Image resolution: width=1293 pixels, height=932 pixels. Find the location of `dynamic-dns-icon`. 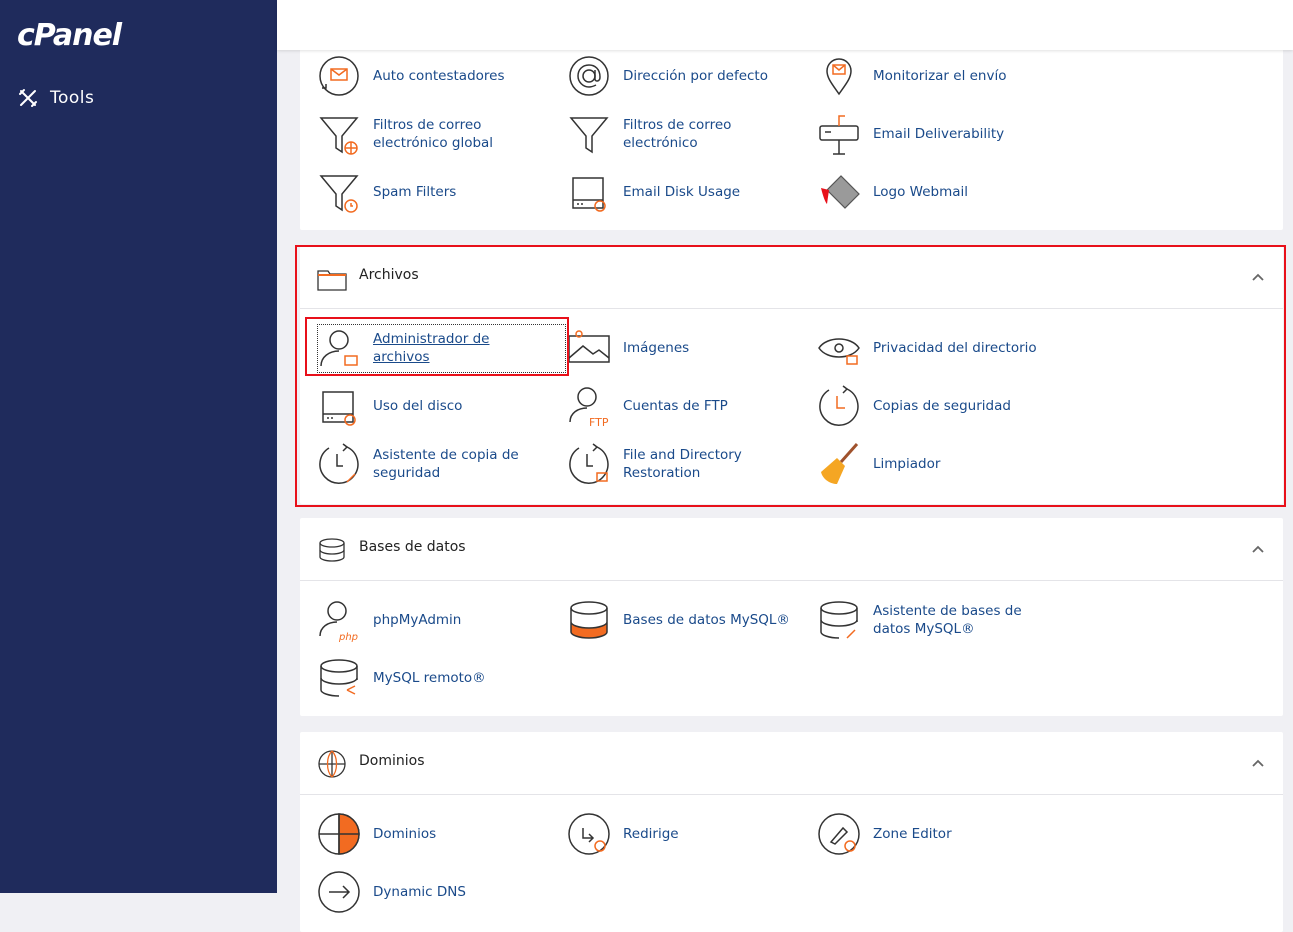

dynamic-dns-icon is located at coordinates (339, 892).